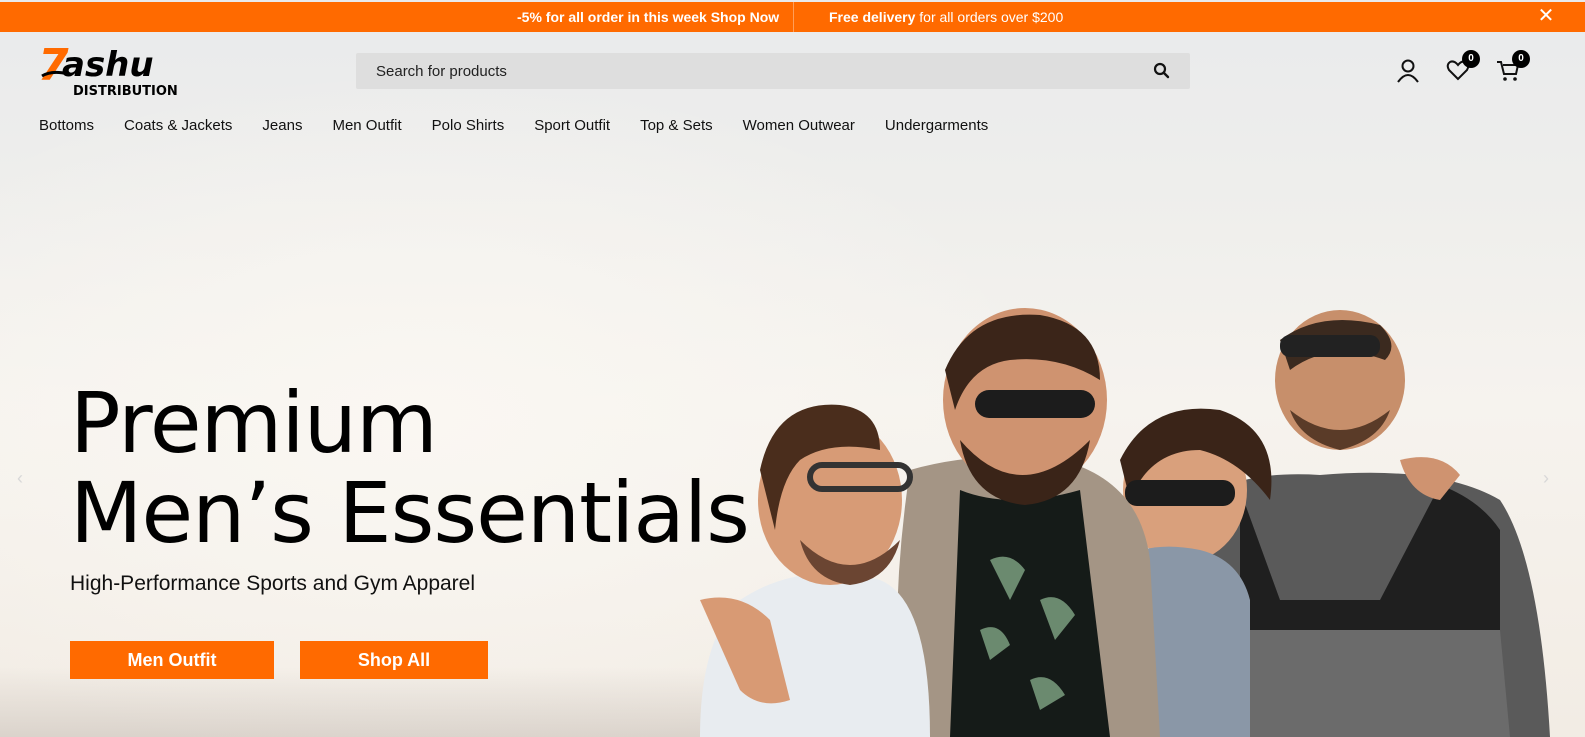 This screenshot has width=1585, height=737. I want to click on hero-title-line2: Men’s Essentials, so click(410, 513).